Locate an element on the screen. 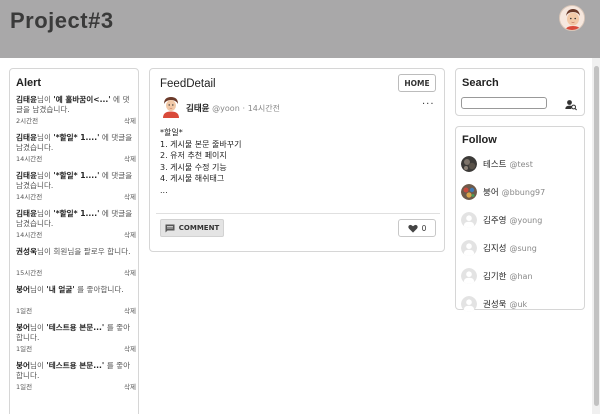 The width and height of the screenshot is (600, 414). follow-handle: @young is located at coordinates (526, 220).